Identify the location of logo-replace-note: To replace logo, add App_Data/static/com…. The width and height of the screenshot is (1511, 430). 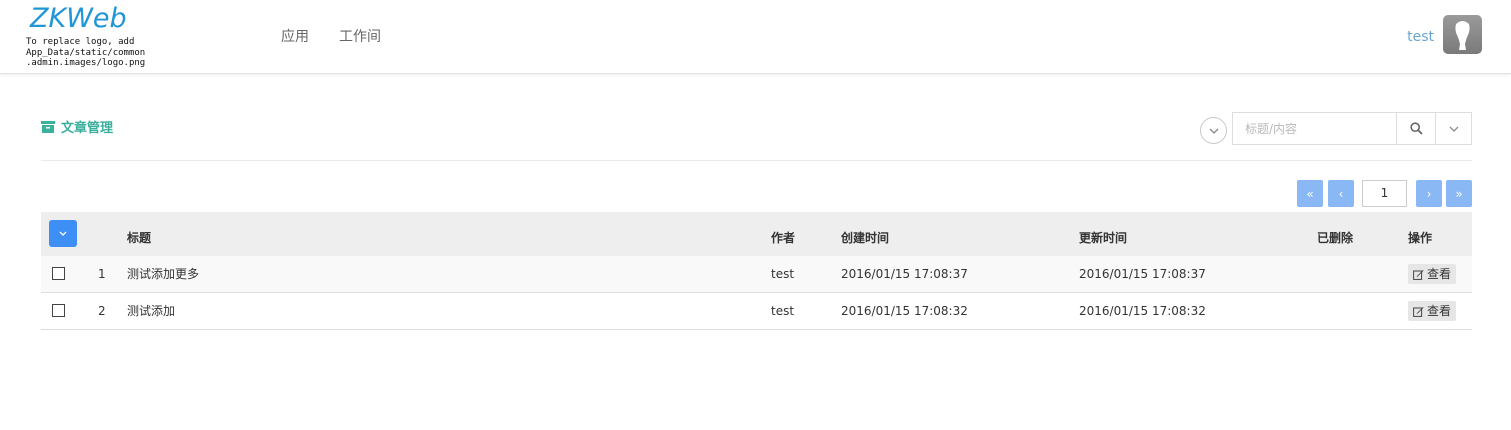
(86, 52).